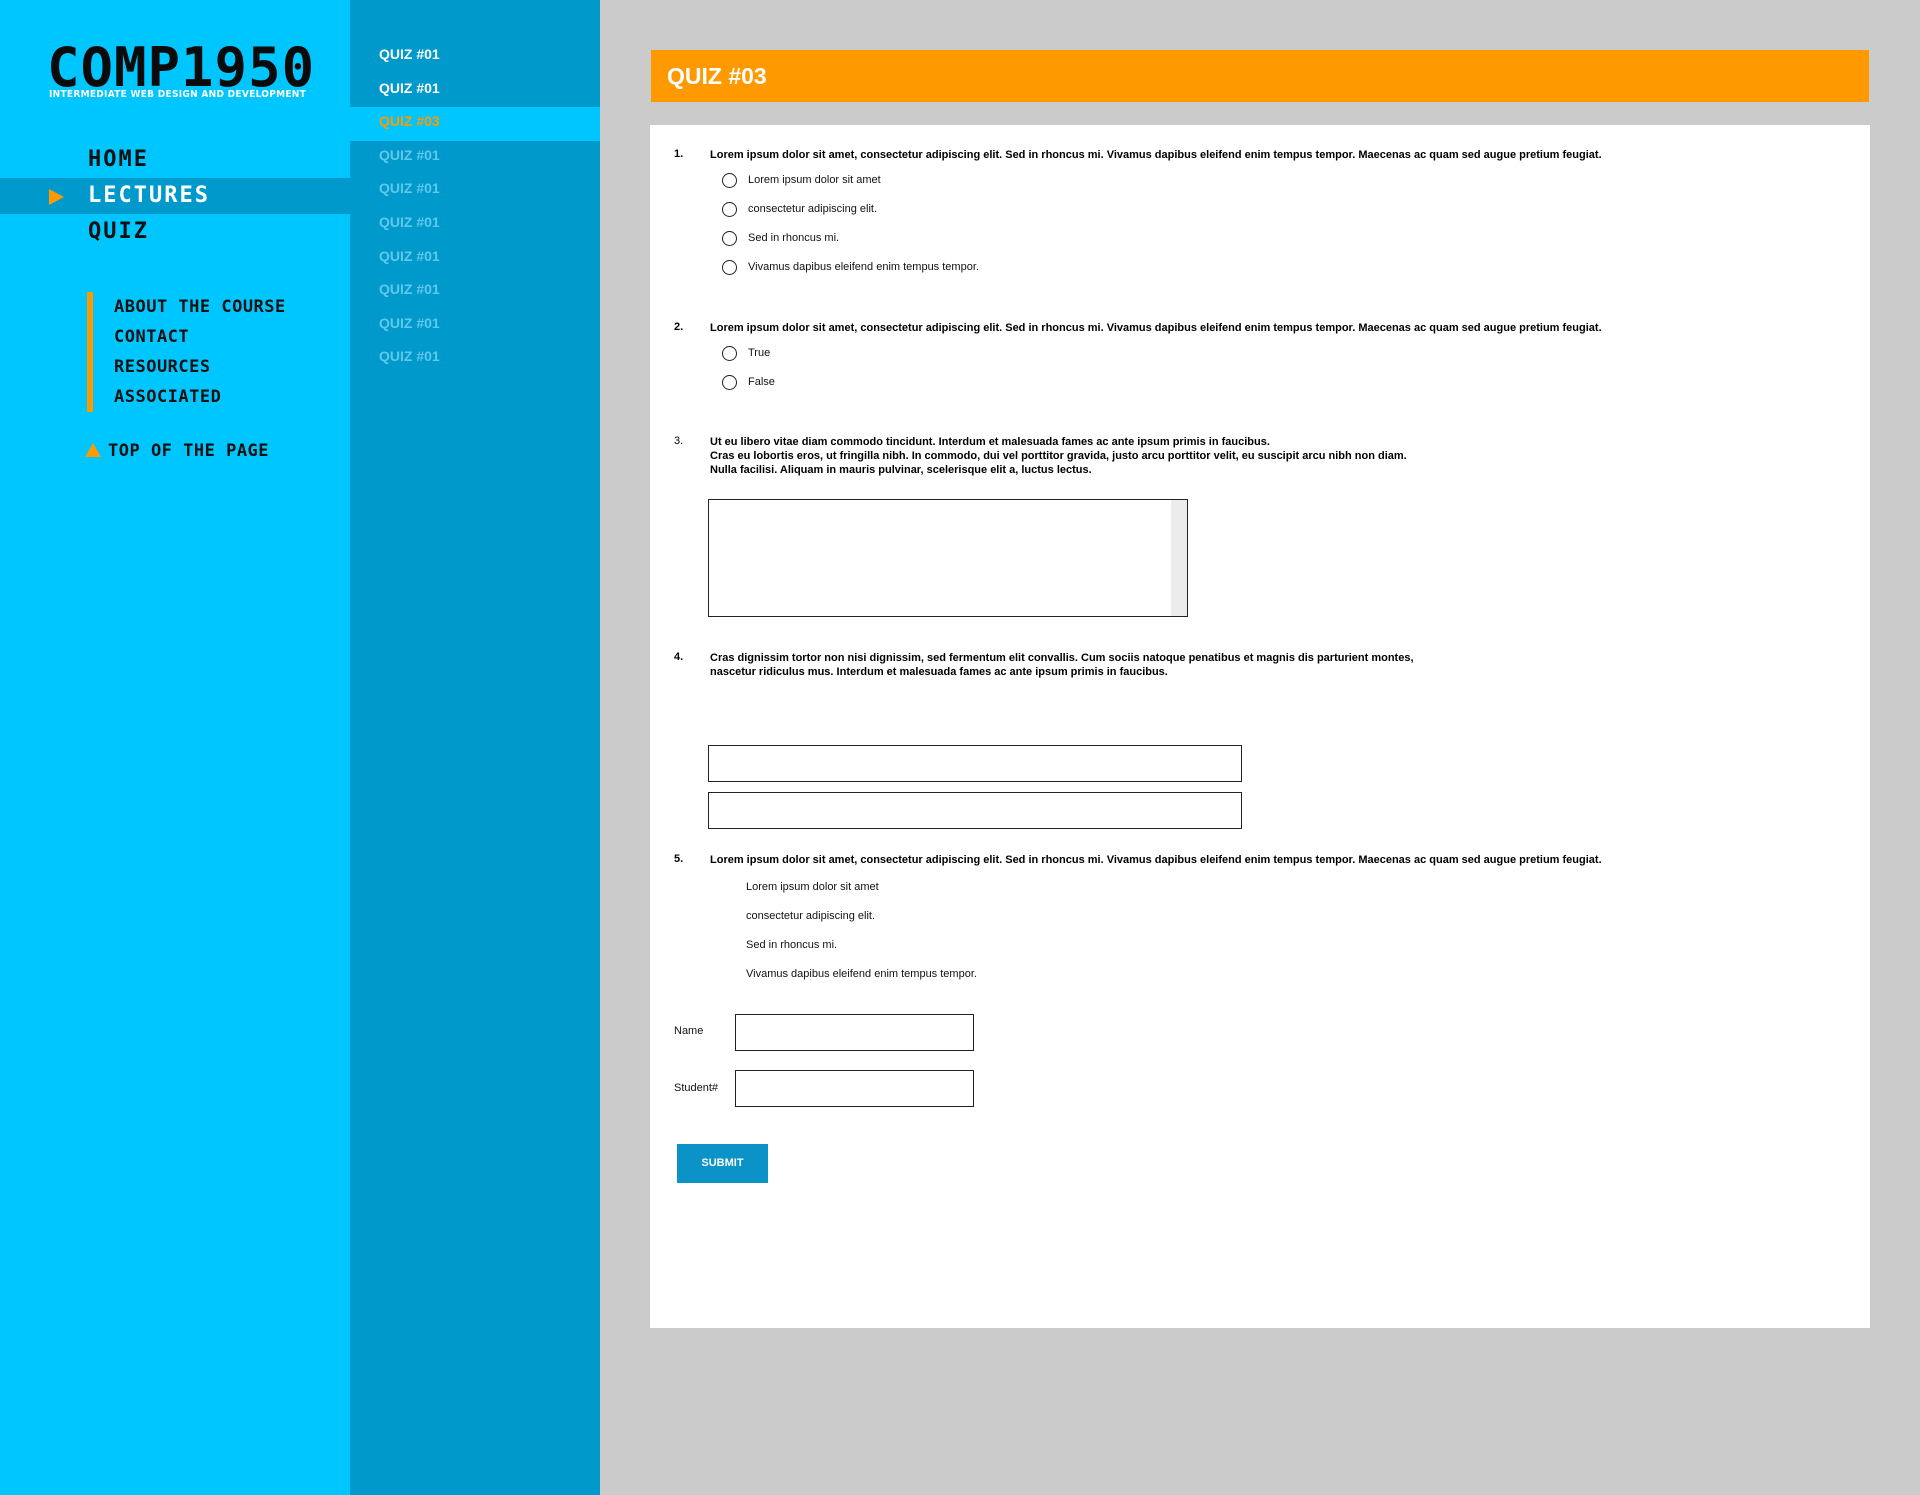 Image resolution: width=1920 pixels, height=1495 pixels. I want to click on answer-option-label: Sed in rhoncus mi., so click(794, 238).